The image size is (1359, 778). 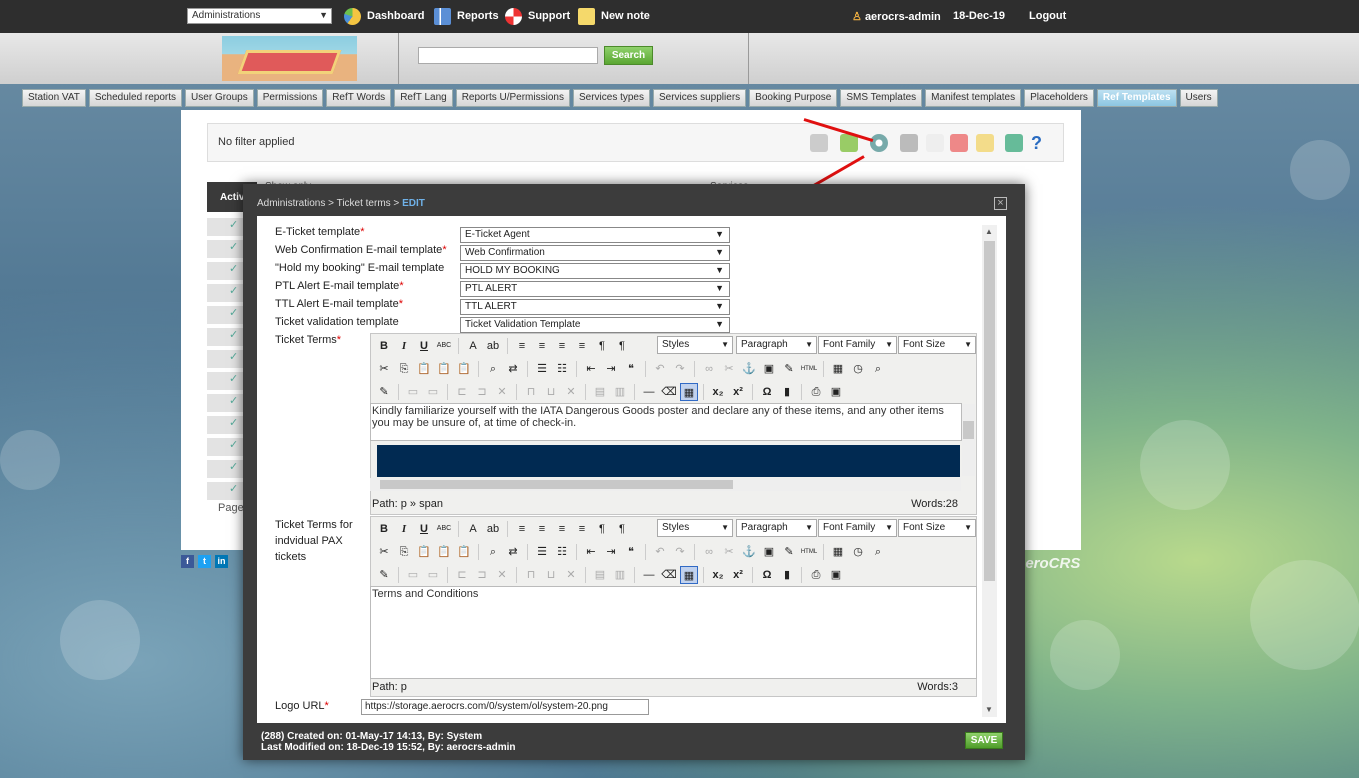 I want to click on delete-col-icon: ✕, so click(x=571, y=575).